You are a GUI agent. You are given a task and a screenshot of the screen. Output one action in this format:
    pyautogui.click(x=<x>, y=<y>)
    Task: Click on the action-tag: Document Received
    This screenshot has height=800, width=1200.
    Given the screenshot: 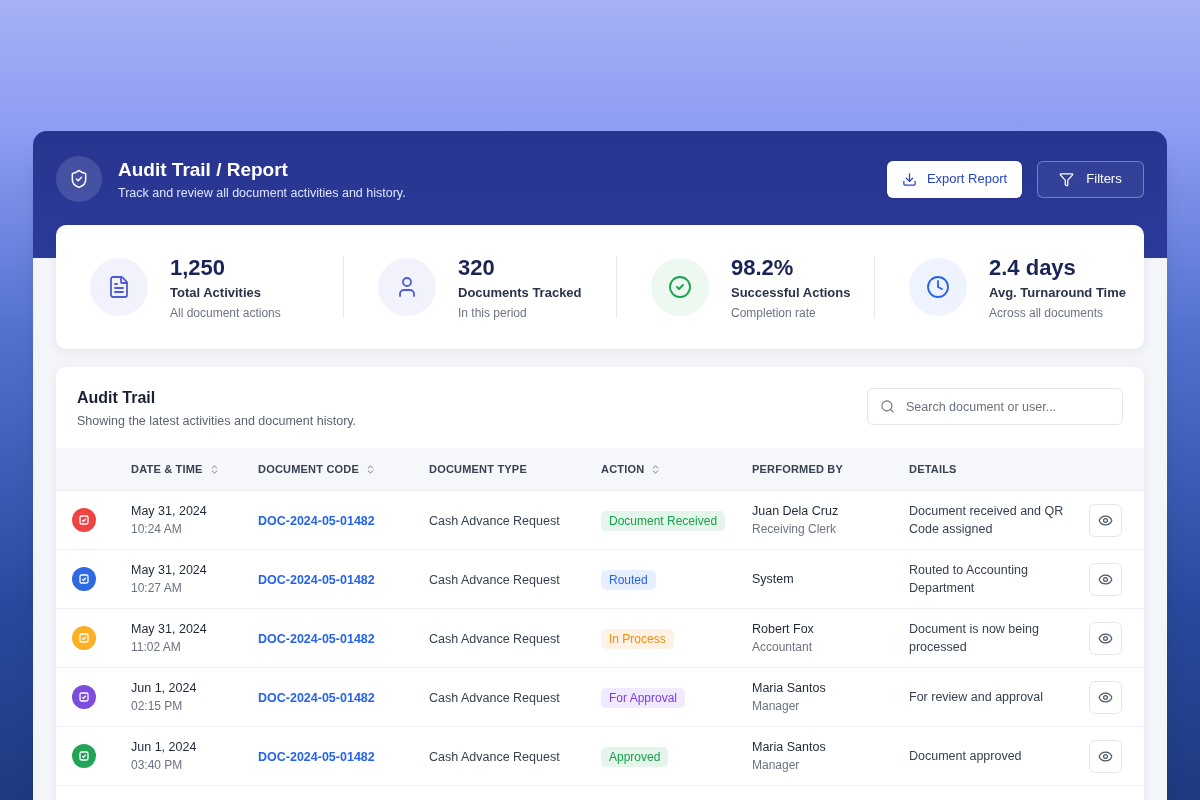 What is the action you would take?
    pyautogui.click(x=663, y=521)
    